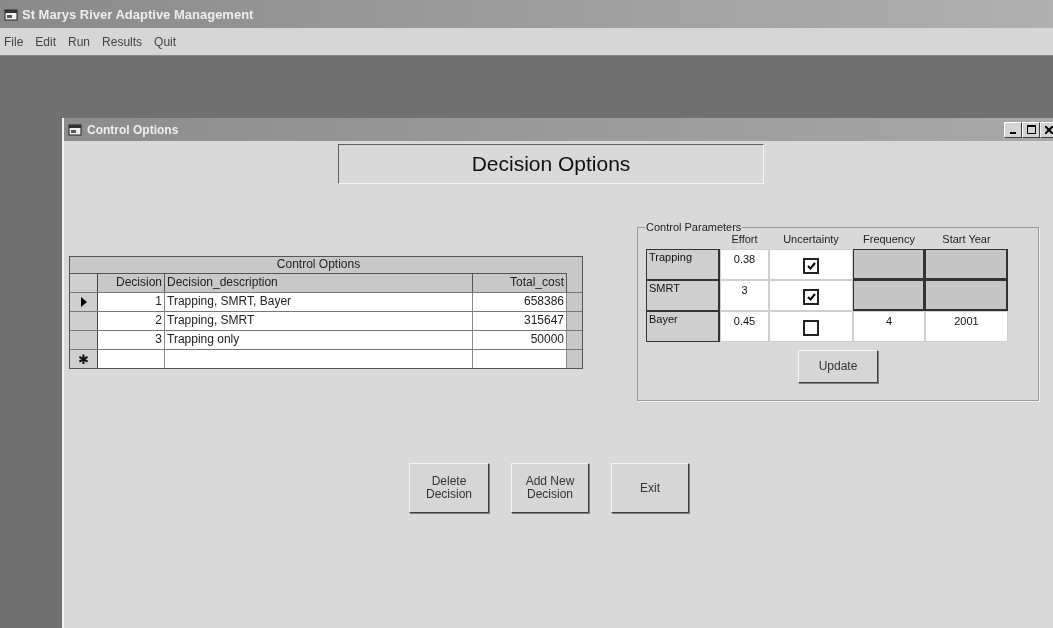 The image size is (1053, 628). What do you see at coordinates (520, 321) in the screenshot?
I see `table-cell: 315647` at bounding box center [520, 321].